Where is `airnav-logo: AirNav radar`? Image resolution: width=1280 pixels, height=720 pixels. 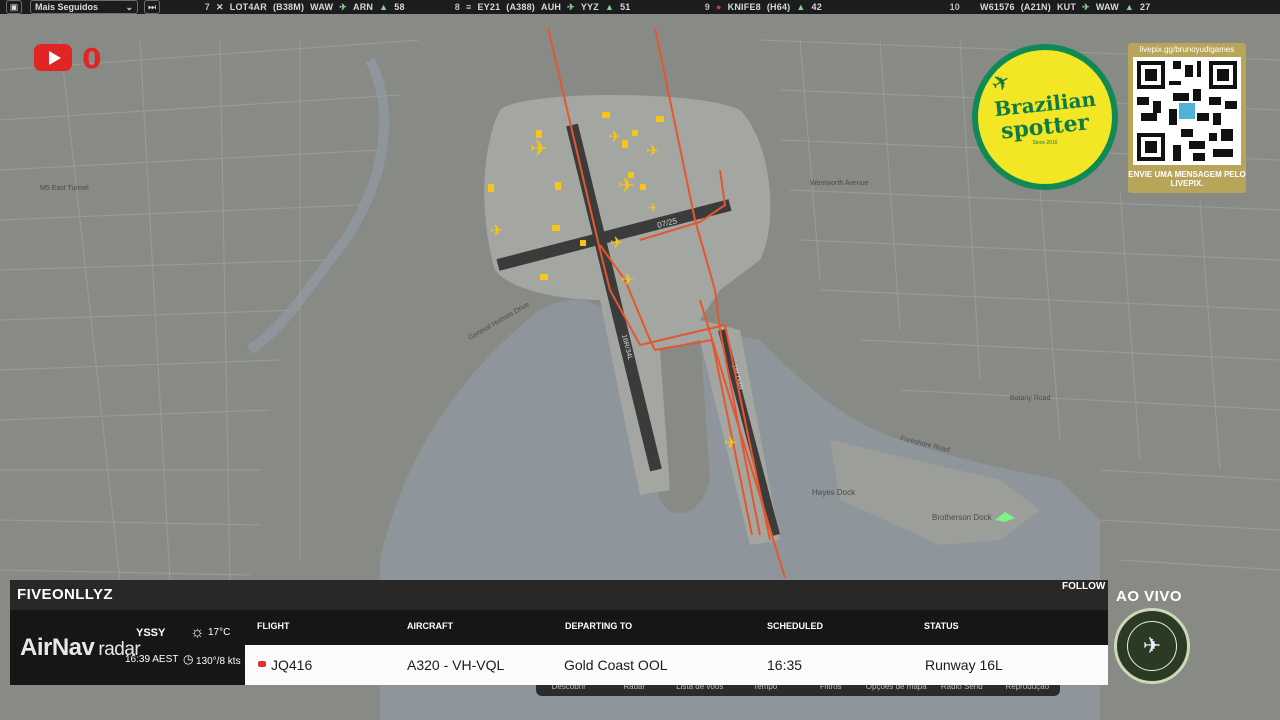
airnav-logo: AirNav radar is located at coordinates (80, 648).